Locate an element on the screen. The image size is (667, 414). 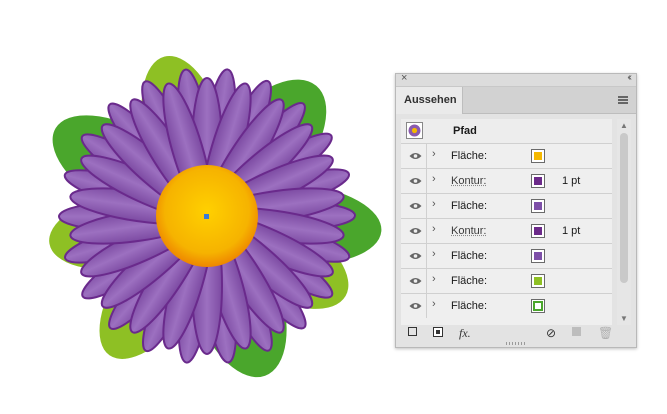
close-icon: × is located at coordinates (404, 78).